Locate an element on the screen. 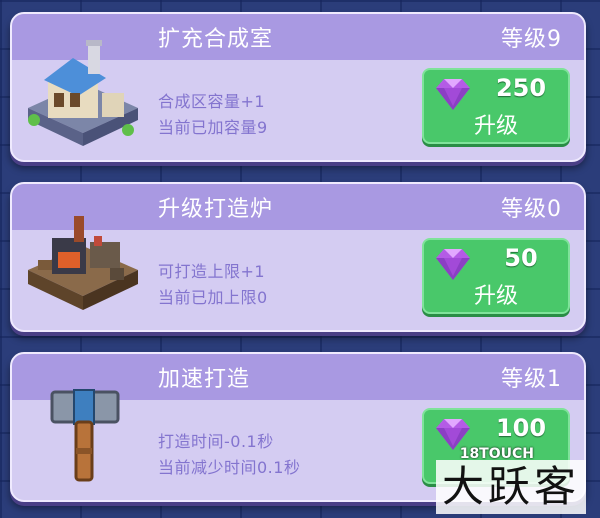 This screenshot has height=518, width=600. card-title: 加速打造 is located at coordinates (204, 379).